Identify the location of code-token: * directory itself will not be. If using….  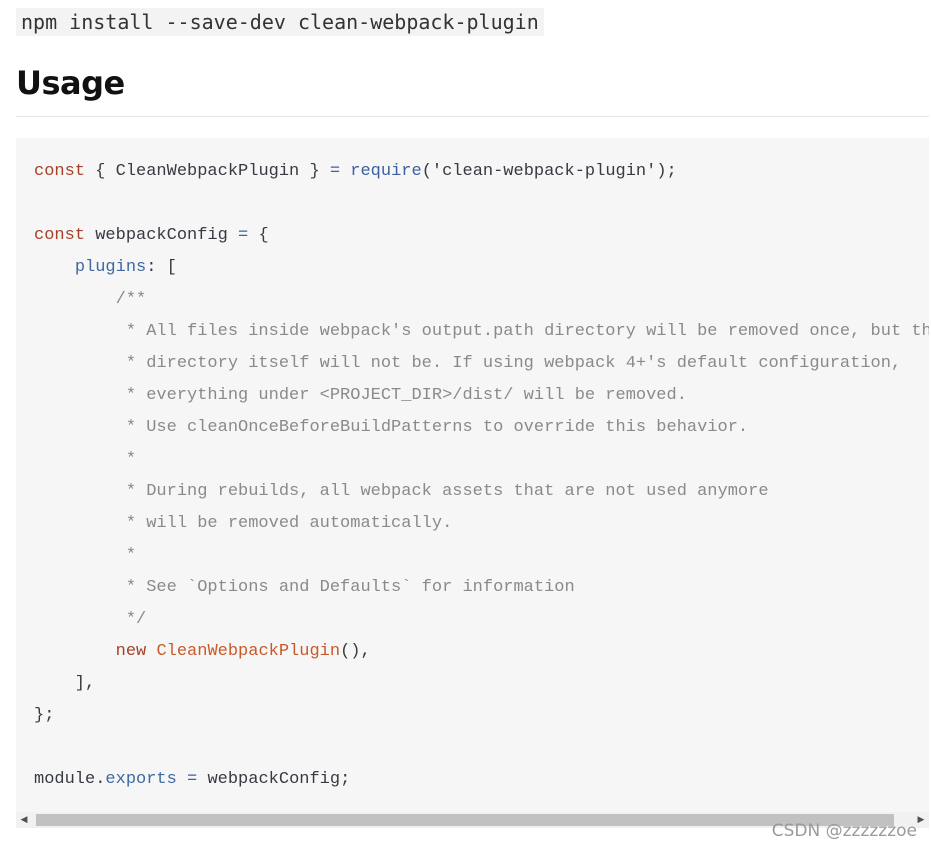
(468, 363).